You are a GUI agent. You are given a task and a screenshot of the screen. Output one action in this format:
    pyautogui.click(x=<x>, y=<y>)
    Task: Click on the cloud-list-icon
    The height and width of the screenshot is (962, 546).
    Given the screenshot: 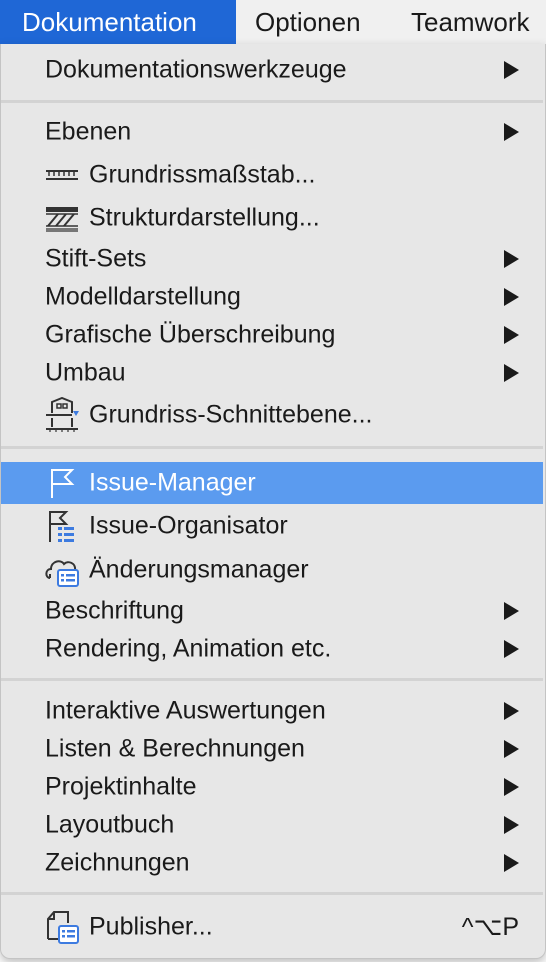 What is the action you would take?
    pyautogui.click(x=62, y=570)
    